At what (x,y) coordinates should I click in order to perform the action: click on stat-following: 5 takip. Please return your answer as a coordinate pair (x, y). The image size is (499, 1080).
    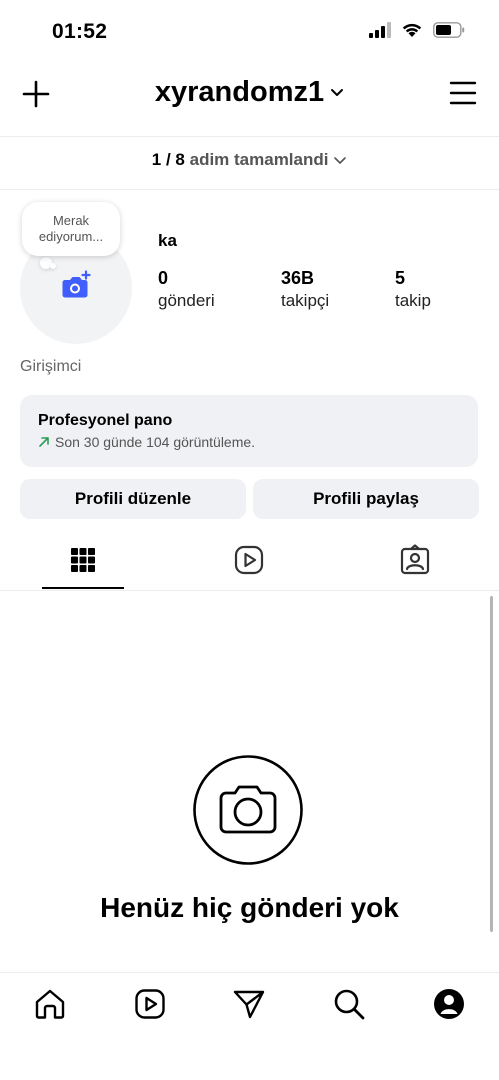
    Looking at the image, I should click on (413, 289).